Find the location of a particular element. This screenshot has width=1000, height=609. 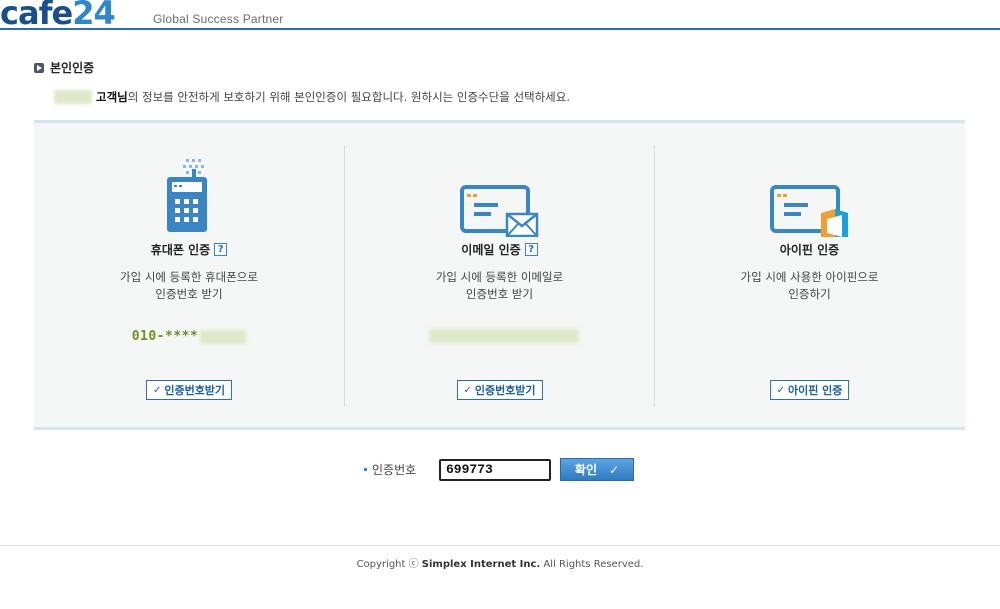

ipin-auth-title: 아이핀 인증 is located at coordinates (809, 249).